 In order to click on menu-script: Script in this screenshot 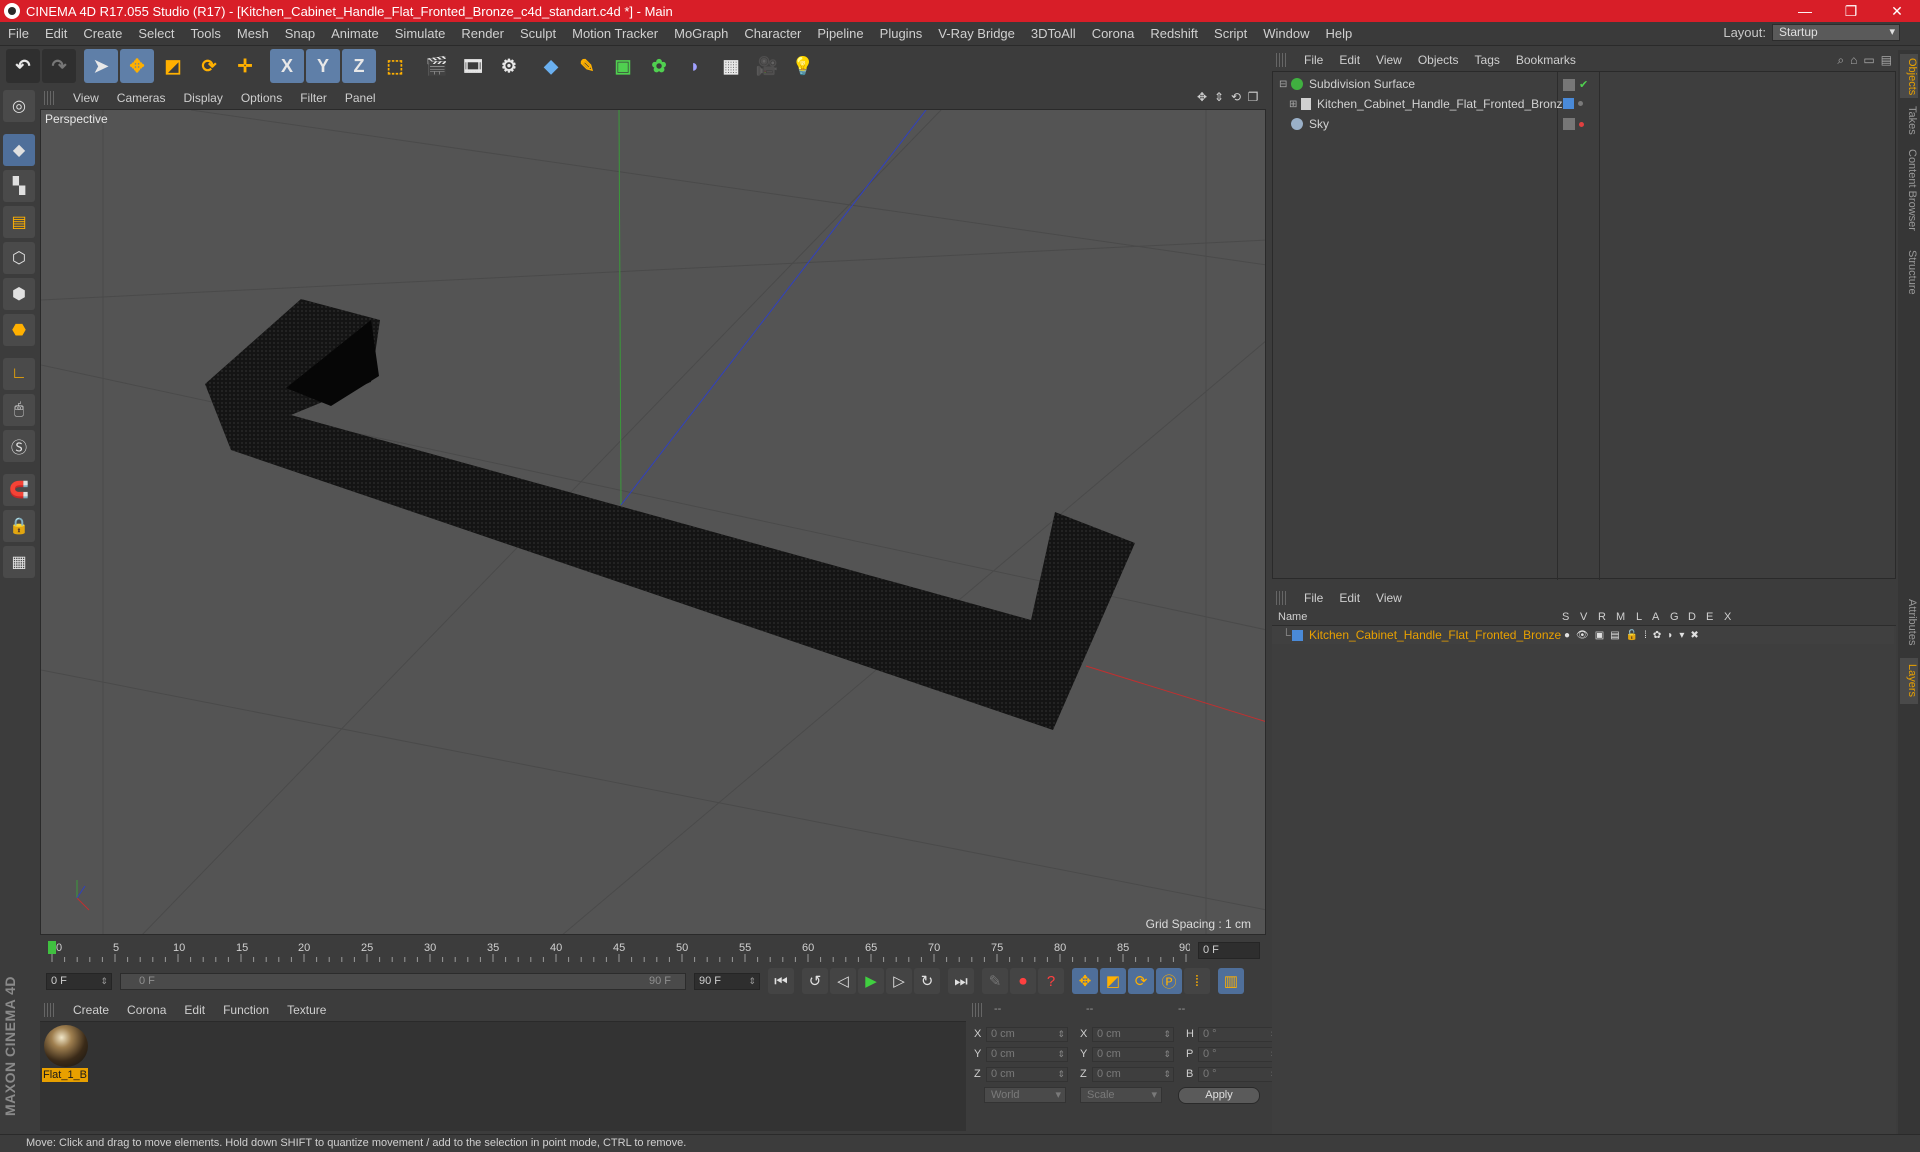, I will do `click(1230, 33)`.